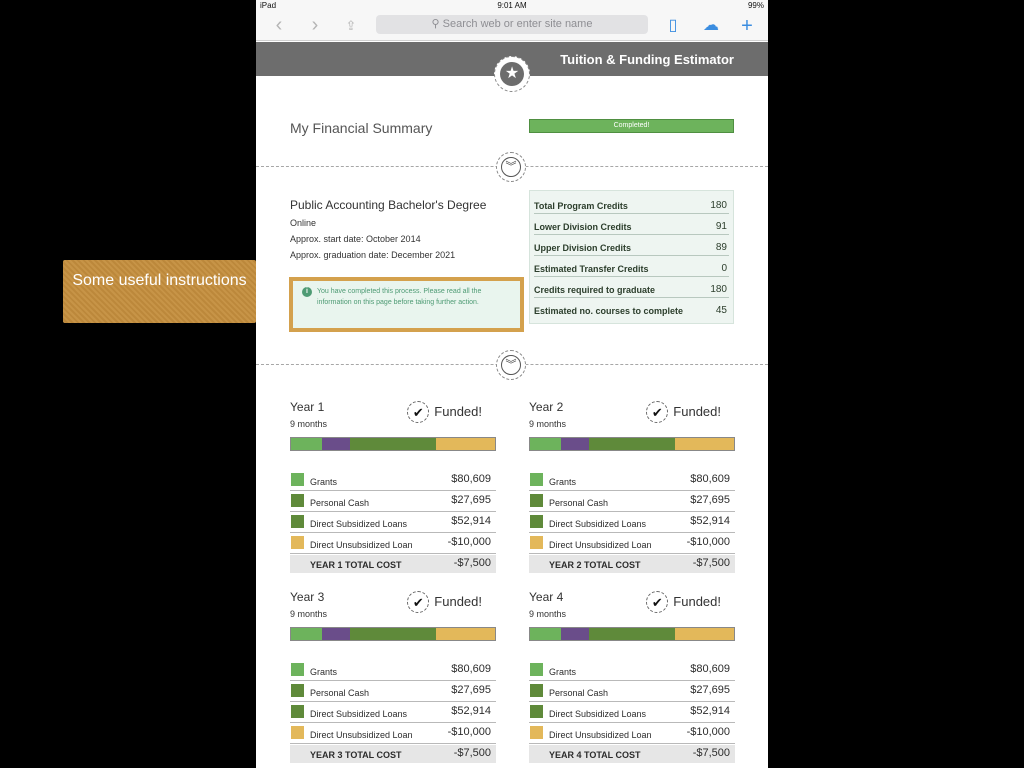 Image resolution: width=1024 pixels, height=768 pixels. Describe the element at coordinates (595, 755) in the screenshot. I see `total-label: YEAR 4 TOTAL COST` at that location.